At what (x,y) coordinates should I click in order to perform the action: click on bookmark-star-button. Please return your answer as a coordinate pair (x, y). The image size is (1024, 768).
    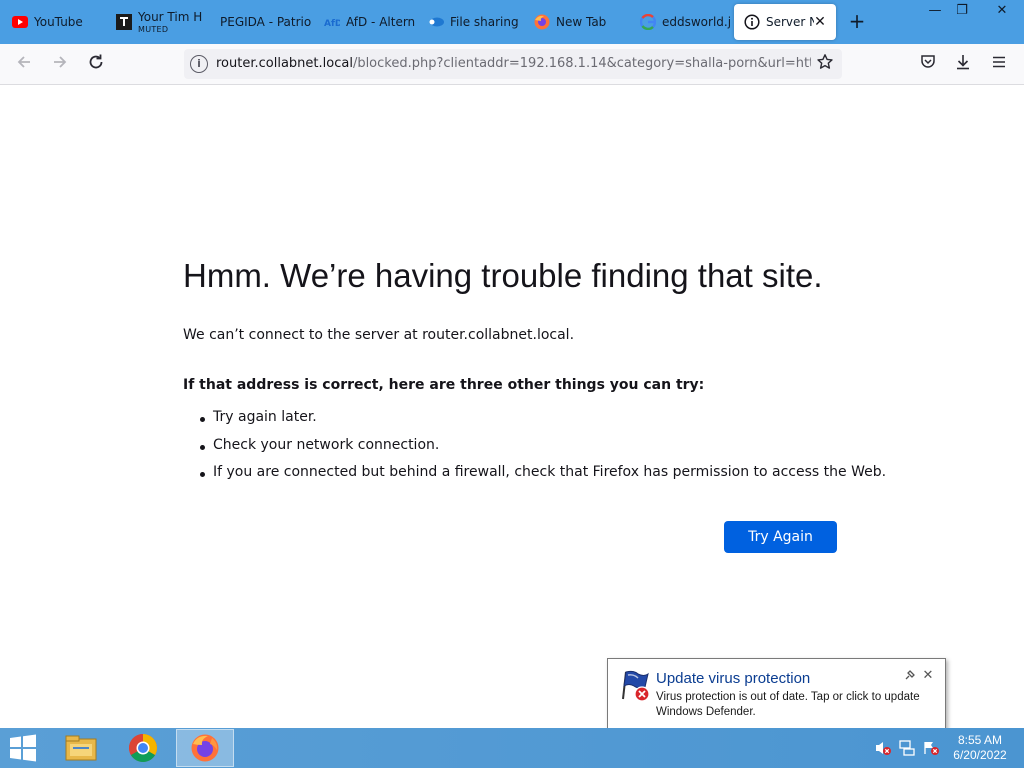
    Looking at the image, I should click on (825, 64).